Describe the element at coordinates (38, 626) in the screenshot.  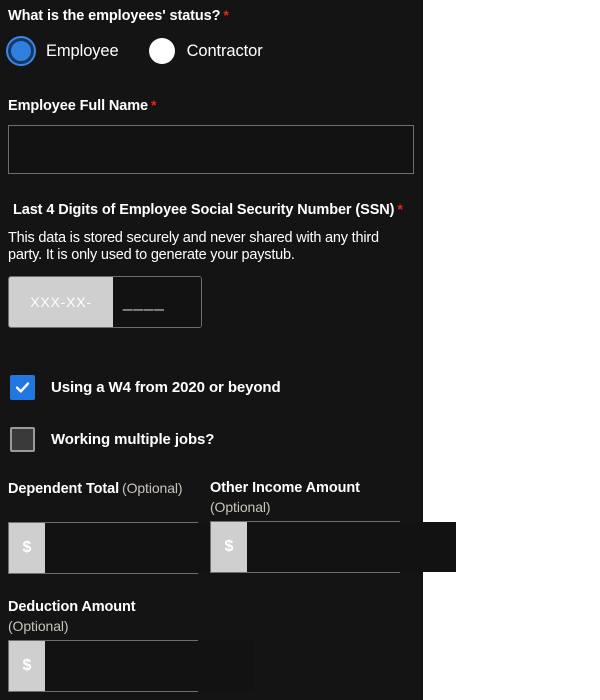
I see `deduction-amount-optional-text: (Optional)` at that location.